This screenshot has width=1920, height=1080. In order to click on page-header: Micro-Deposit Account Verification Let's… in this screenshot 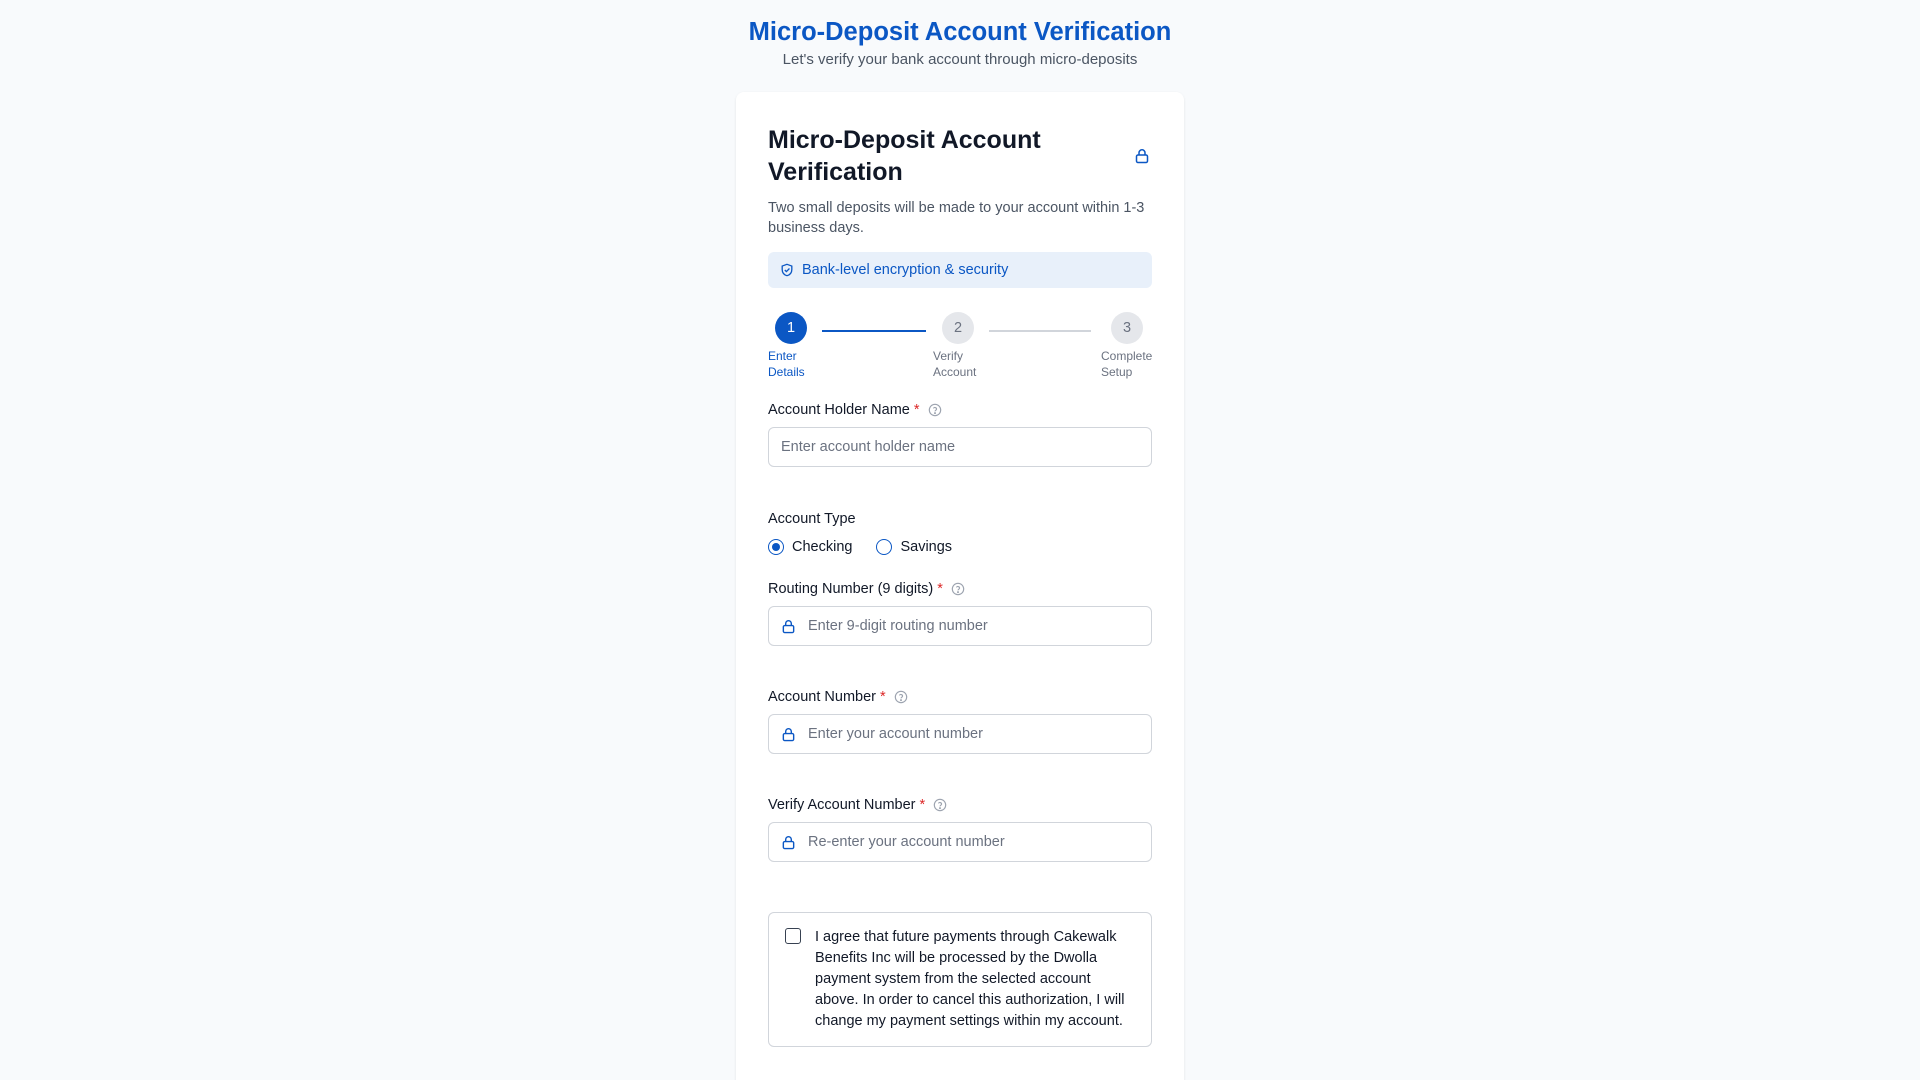, I will do `click(960, 35)`.